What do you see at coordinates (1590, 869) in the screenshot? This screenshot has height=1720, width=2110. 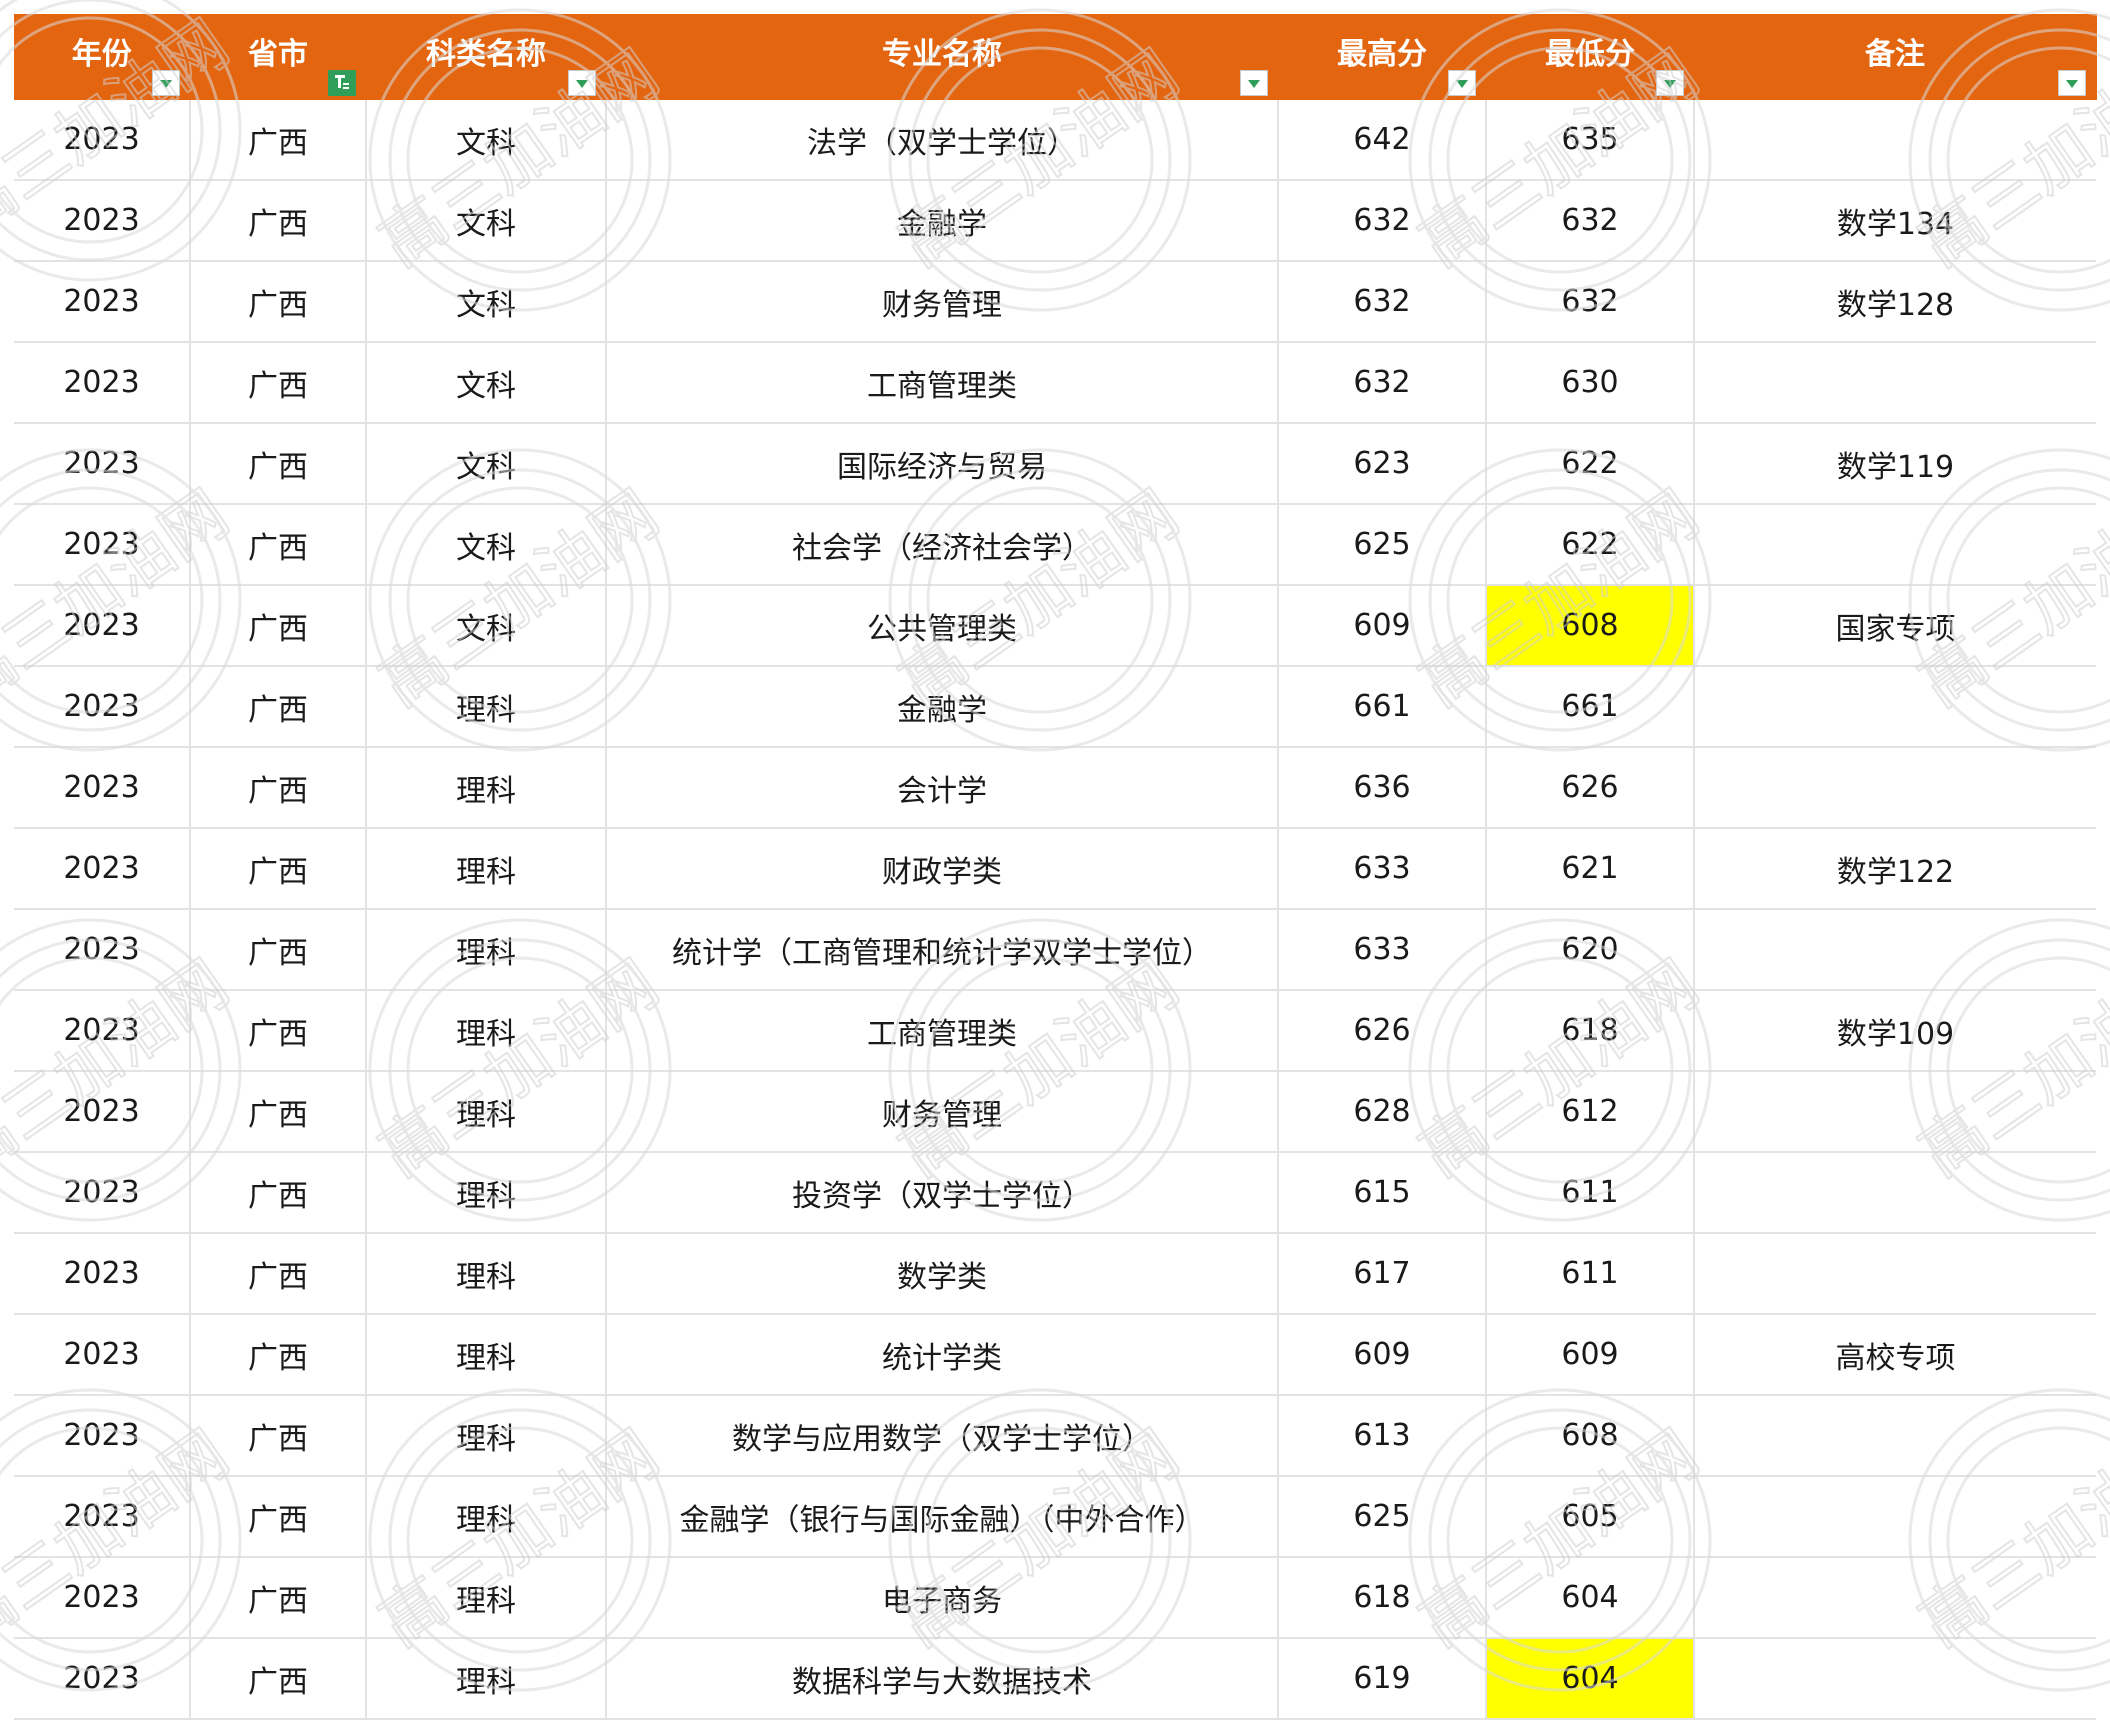 I see `cell-min-score: 621` at bounding box center [1590, 869].